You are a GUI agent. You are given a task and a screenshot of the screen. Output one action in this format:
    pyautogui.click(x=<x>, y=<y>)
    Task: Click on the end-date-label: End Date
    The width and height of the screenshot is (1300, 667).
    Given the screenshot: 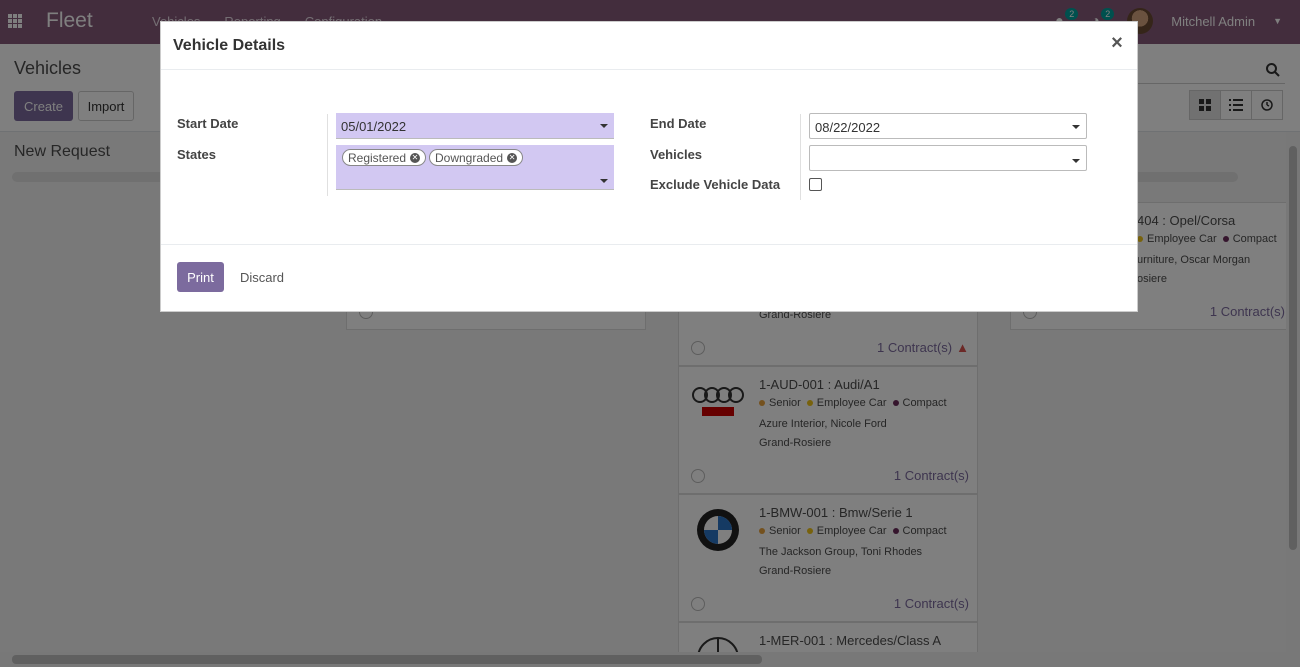 What is the action you would take?
    pyautogui.click(x=678, y=123)
    